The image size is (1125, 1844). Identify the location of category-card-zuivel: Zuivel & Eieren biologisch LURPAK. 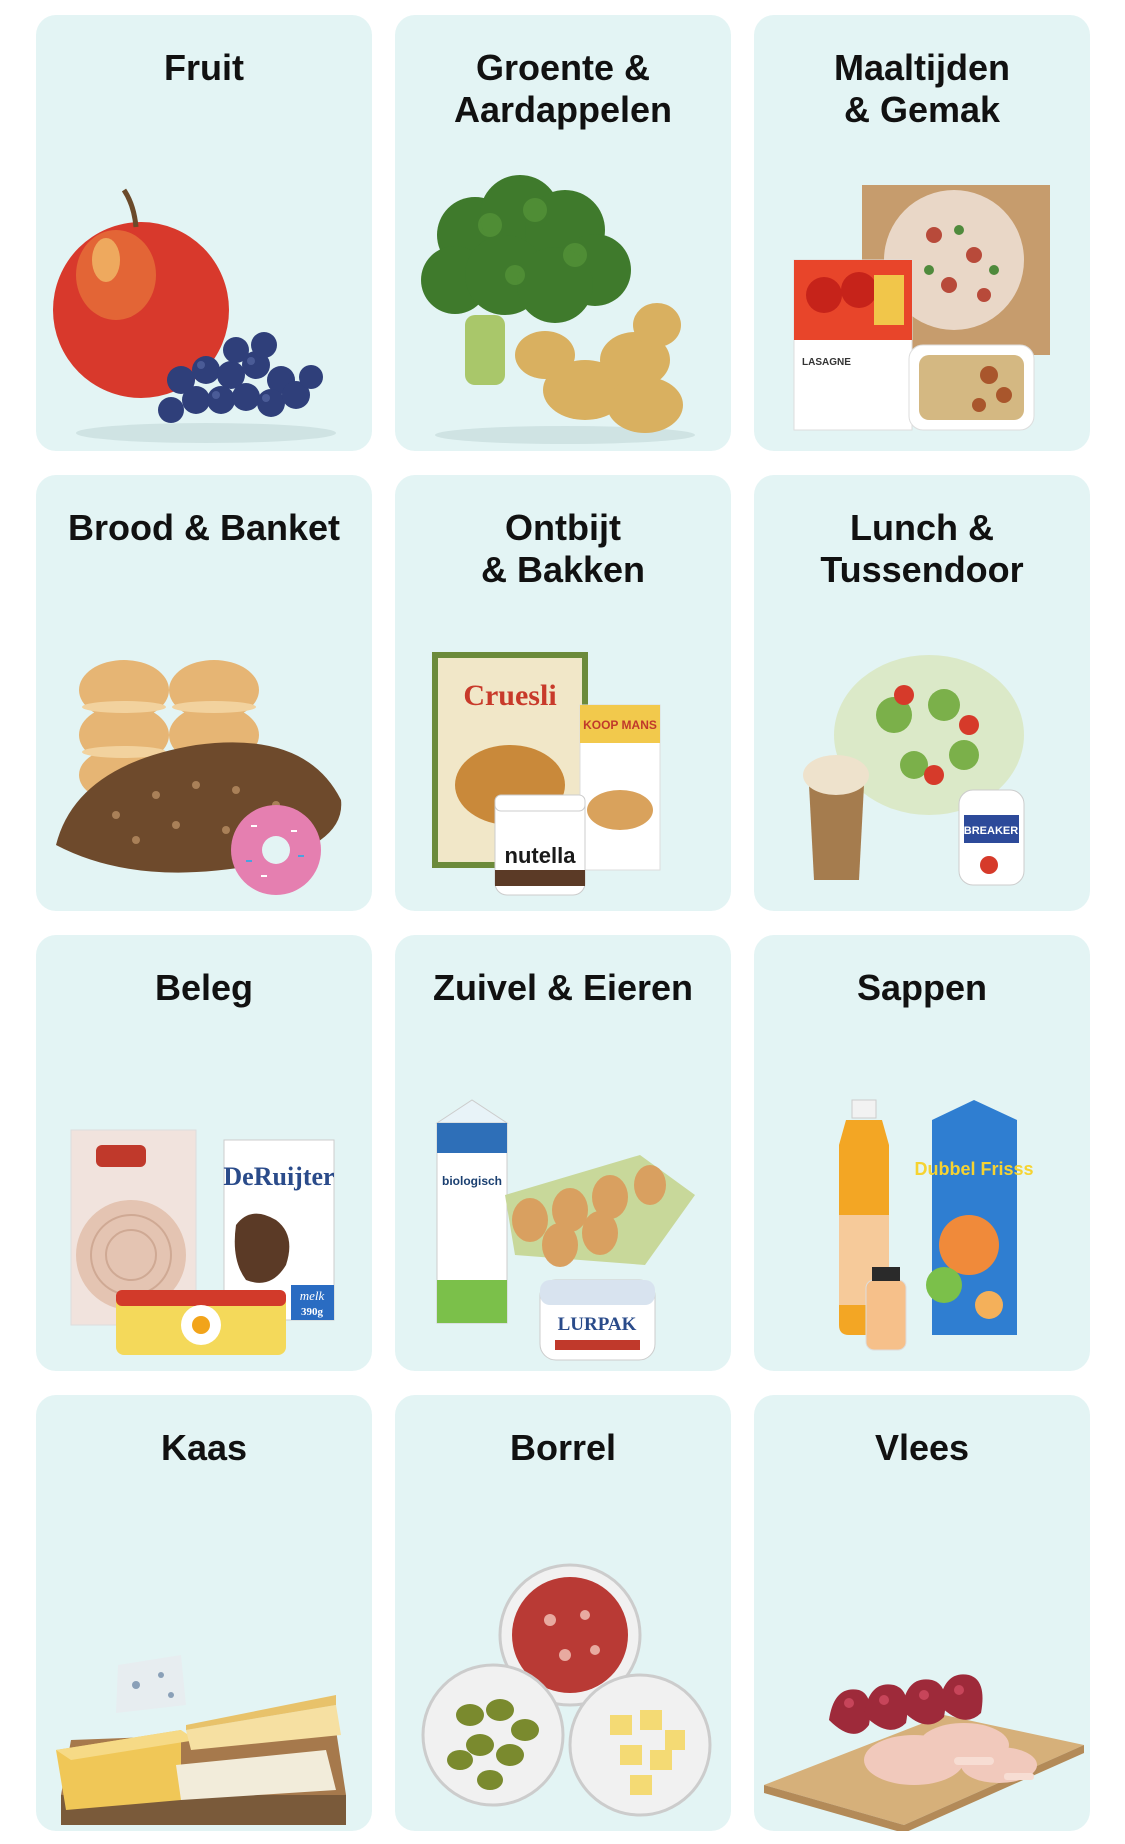
(563, 1153).